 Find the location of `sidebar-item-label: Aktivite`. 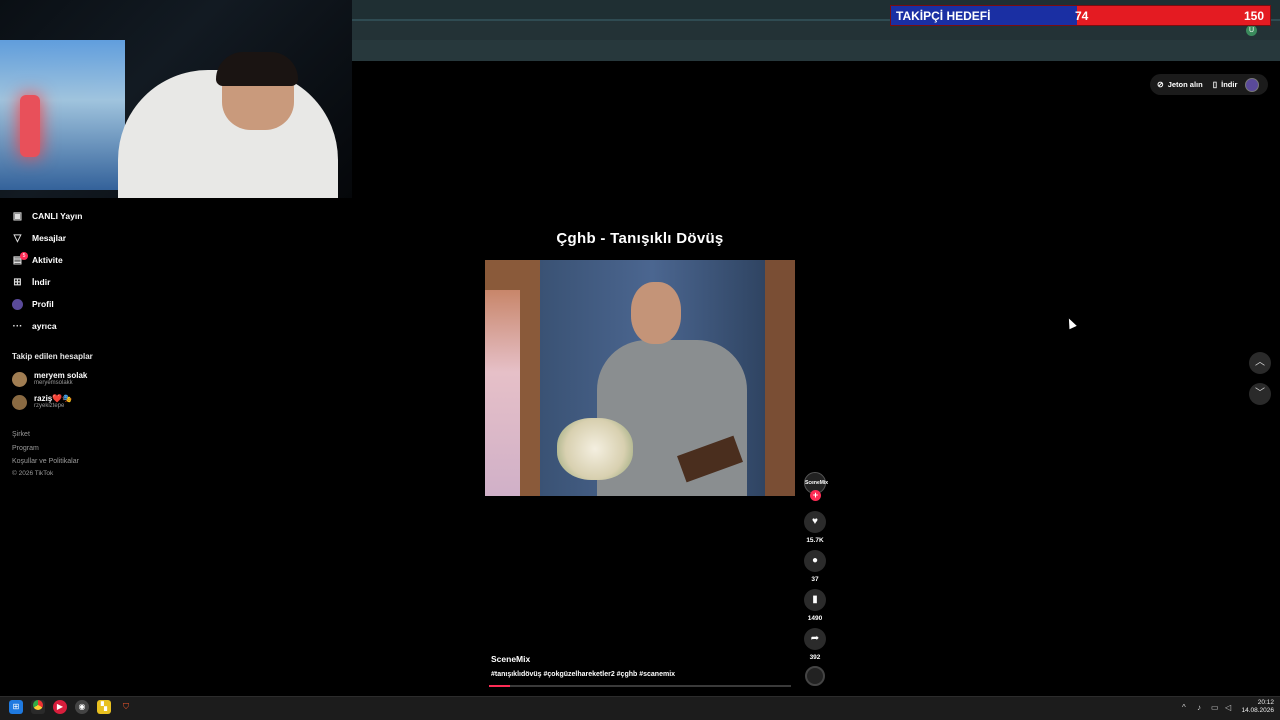

sidebar-item-label: Aktivite is located at coordinates (47, 260).